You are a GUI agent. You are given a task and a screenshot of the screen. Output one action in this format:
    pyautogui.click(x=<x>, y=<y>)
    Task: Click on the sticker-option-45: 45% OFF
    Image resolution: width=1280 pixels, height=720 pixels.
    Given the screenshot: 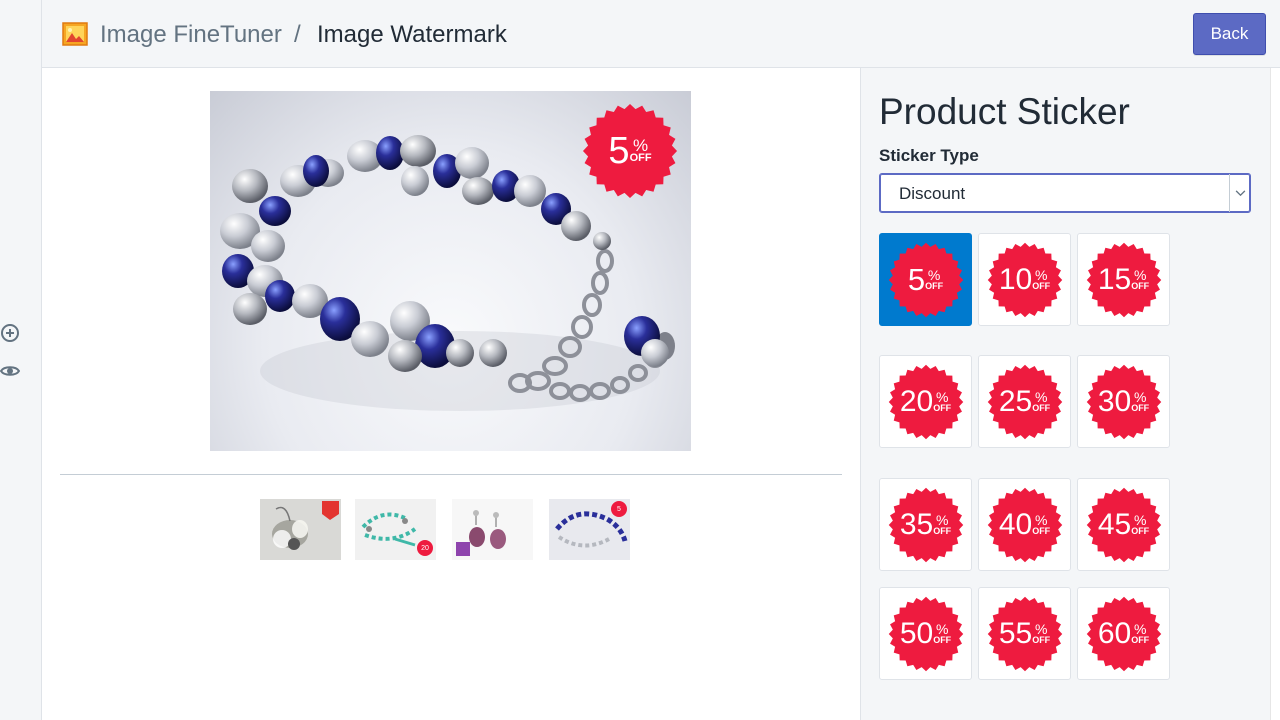 What is the action you would take?
    pyautogui.click(x=1123, y=524)
    